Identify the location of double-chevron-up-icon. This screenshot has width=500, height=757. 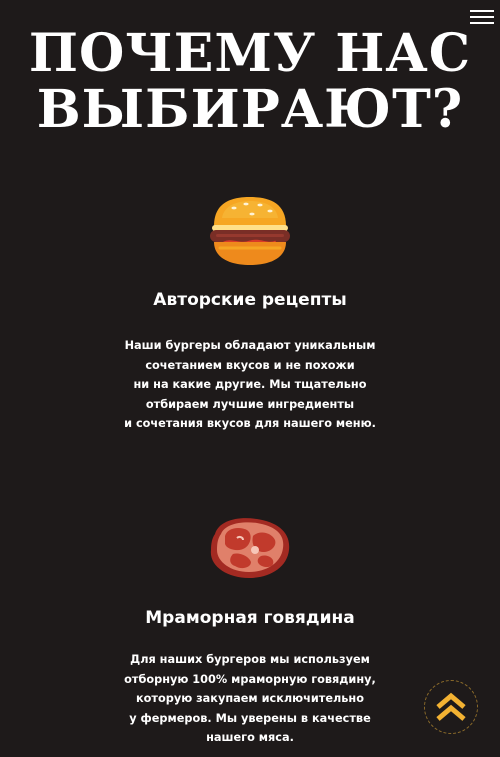
(451, 706).